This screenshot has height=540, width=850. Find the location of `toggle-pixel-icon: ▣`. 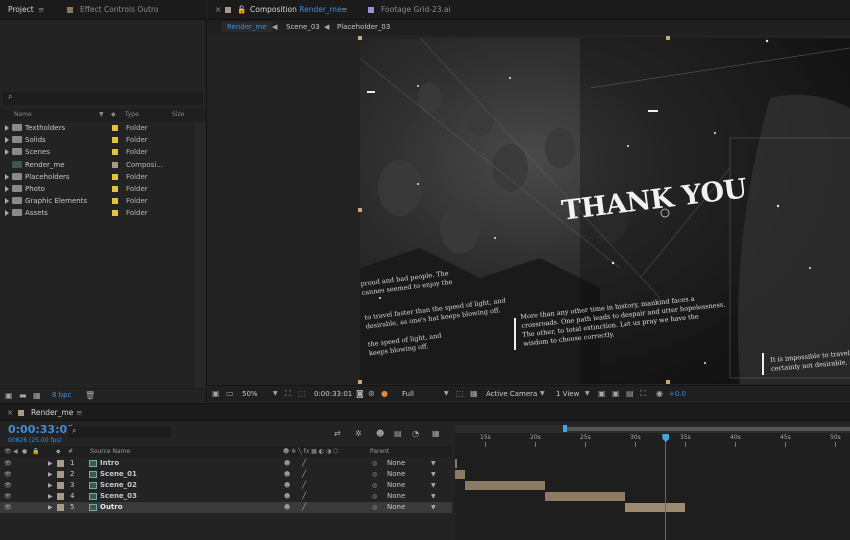

toggle-pixel-icon: ▣ is located at coordinates (602, 394).